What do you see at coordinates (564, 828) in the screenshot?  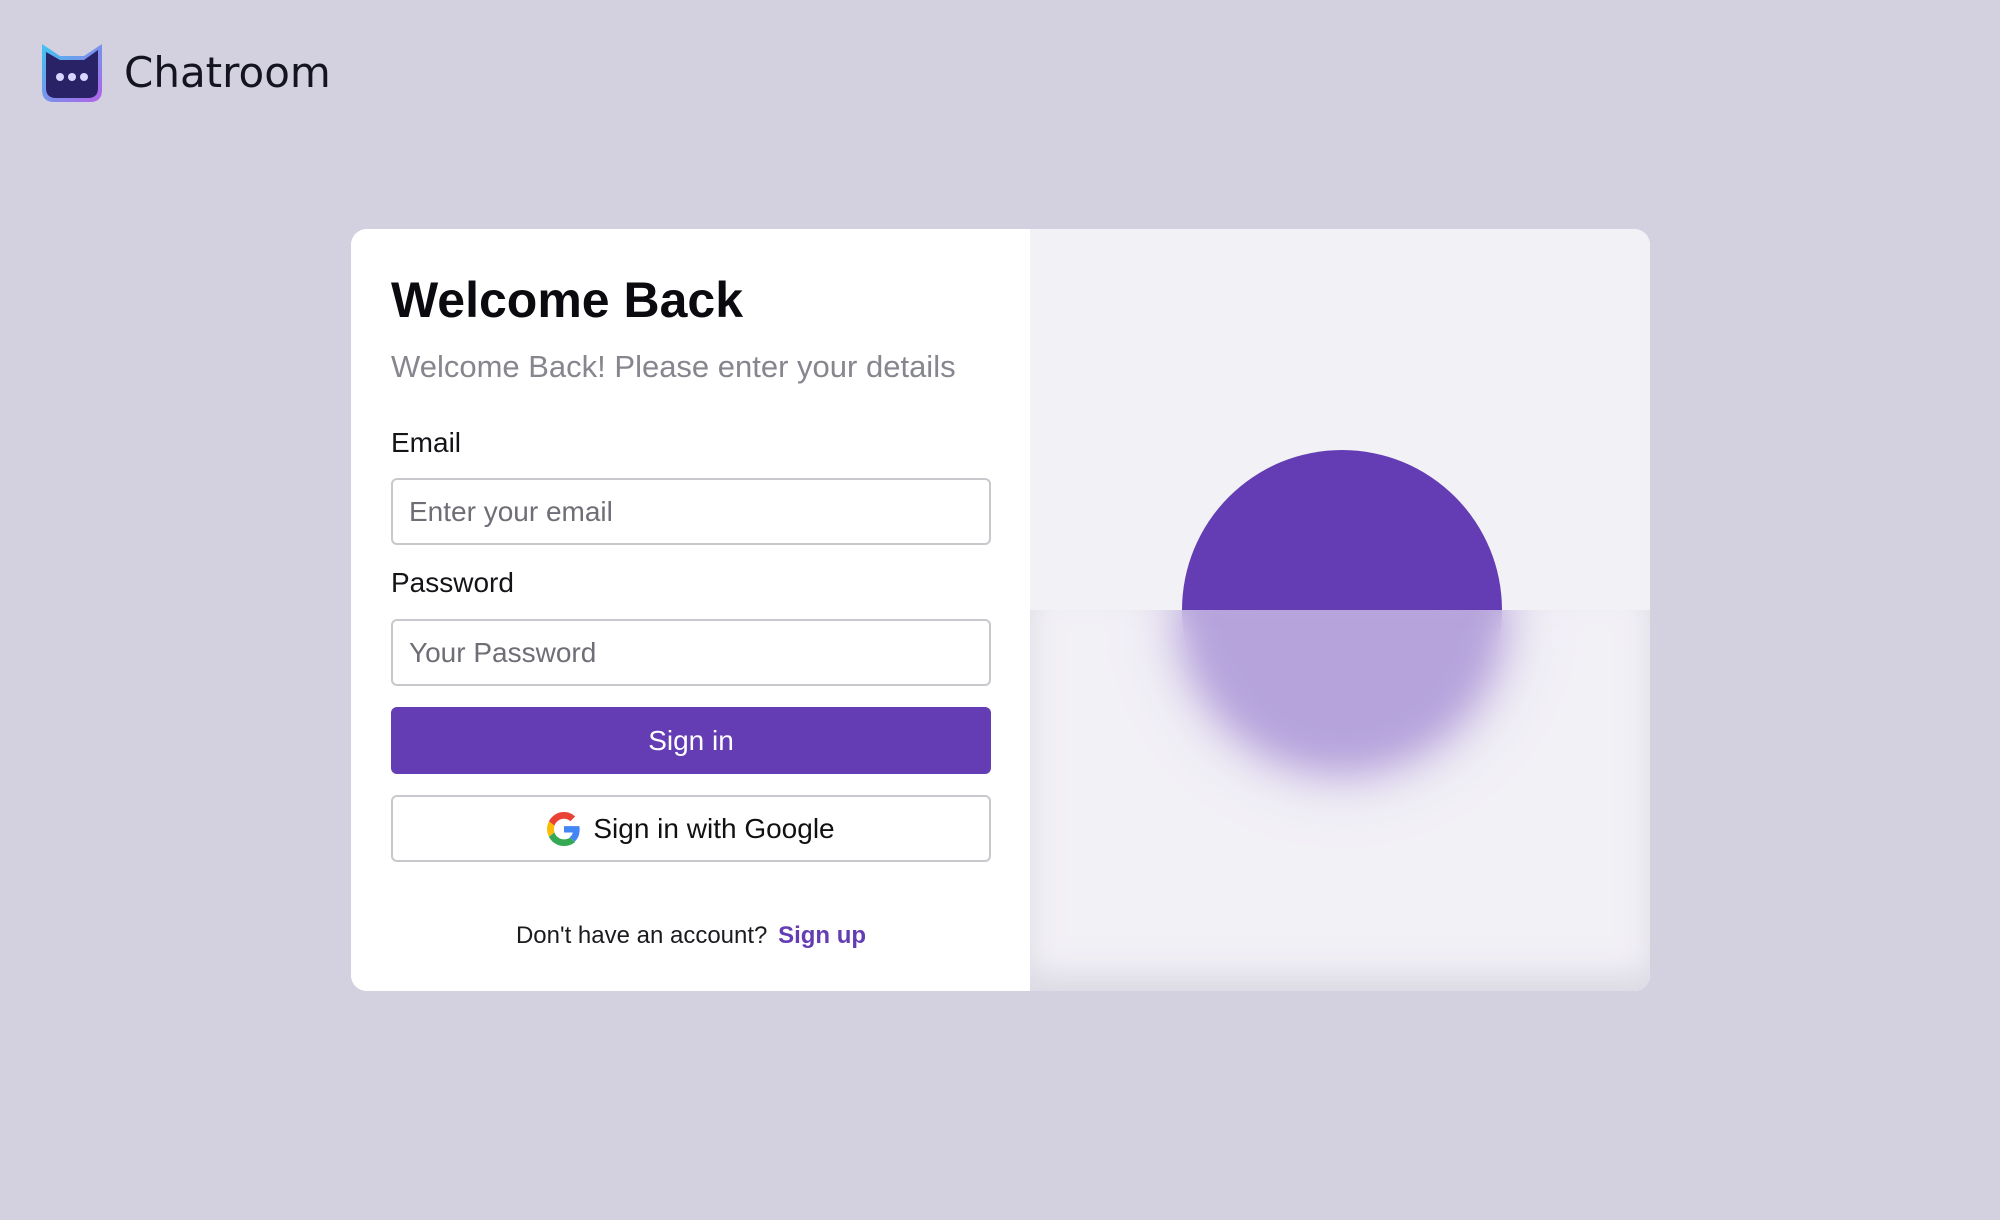 I see `google-icon` at bounding box center [564, 828].